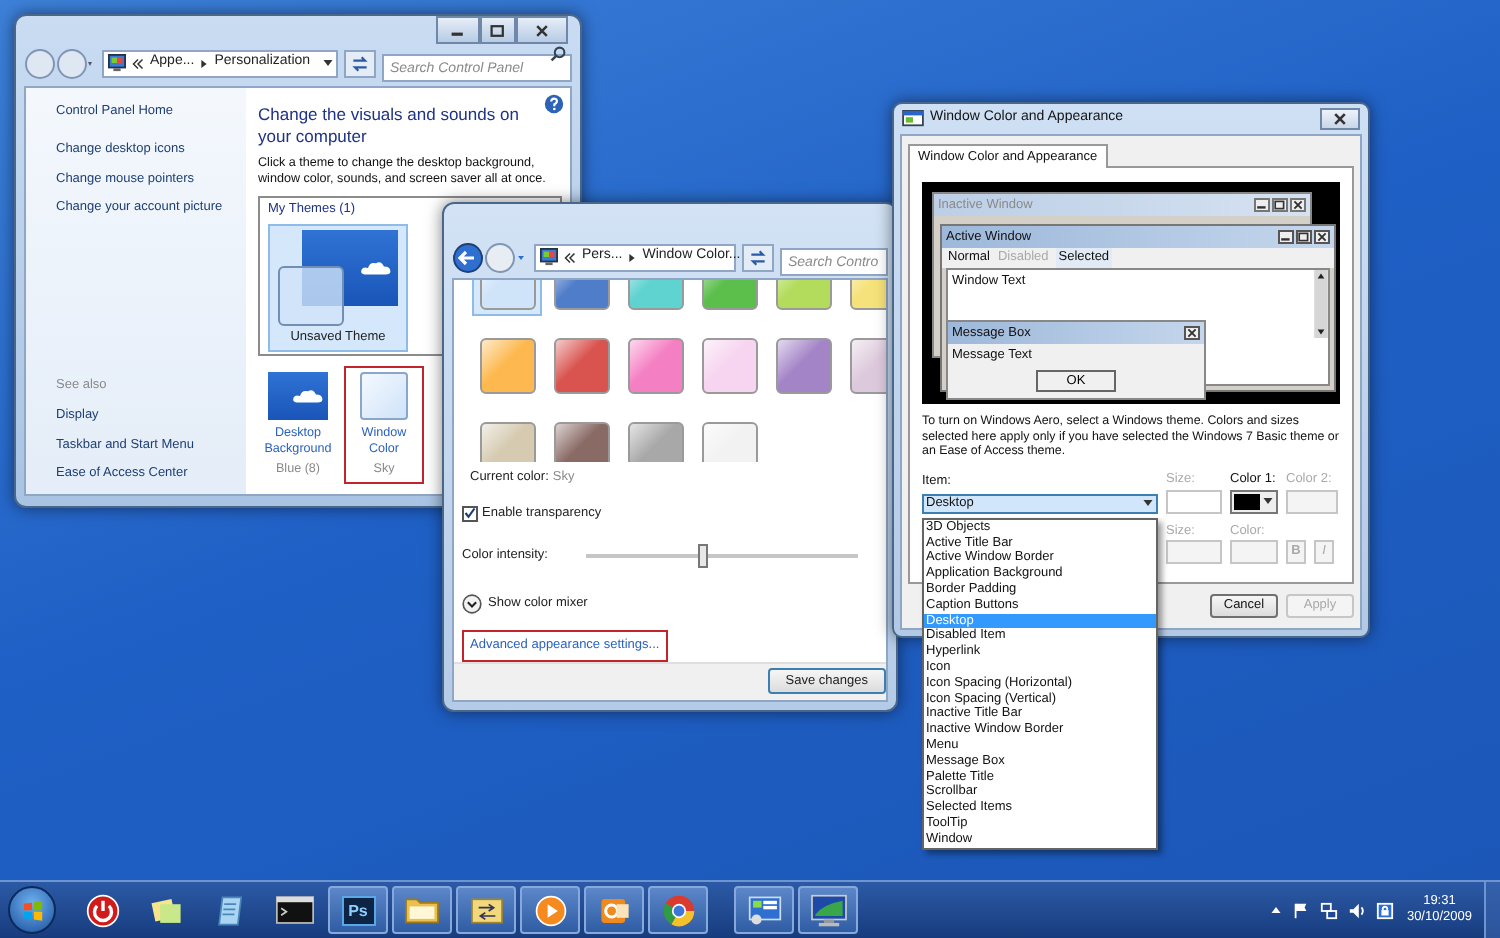 Image resolution: width=1500 pixels, height=938 pixels. I want to click on expand-icon, so click(472, 603).